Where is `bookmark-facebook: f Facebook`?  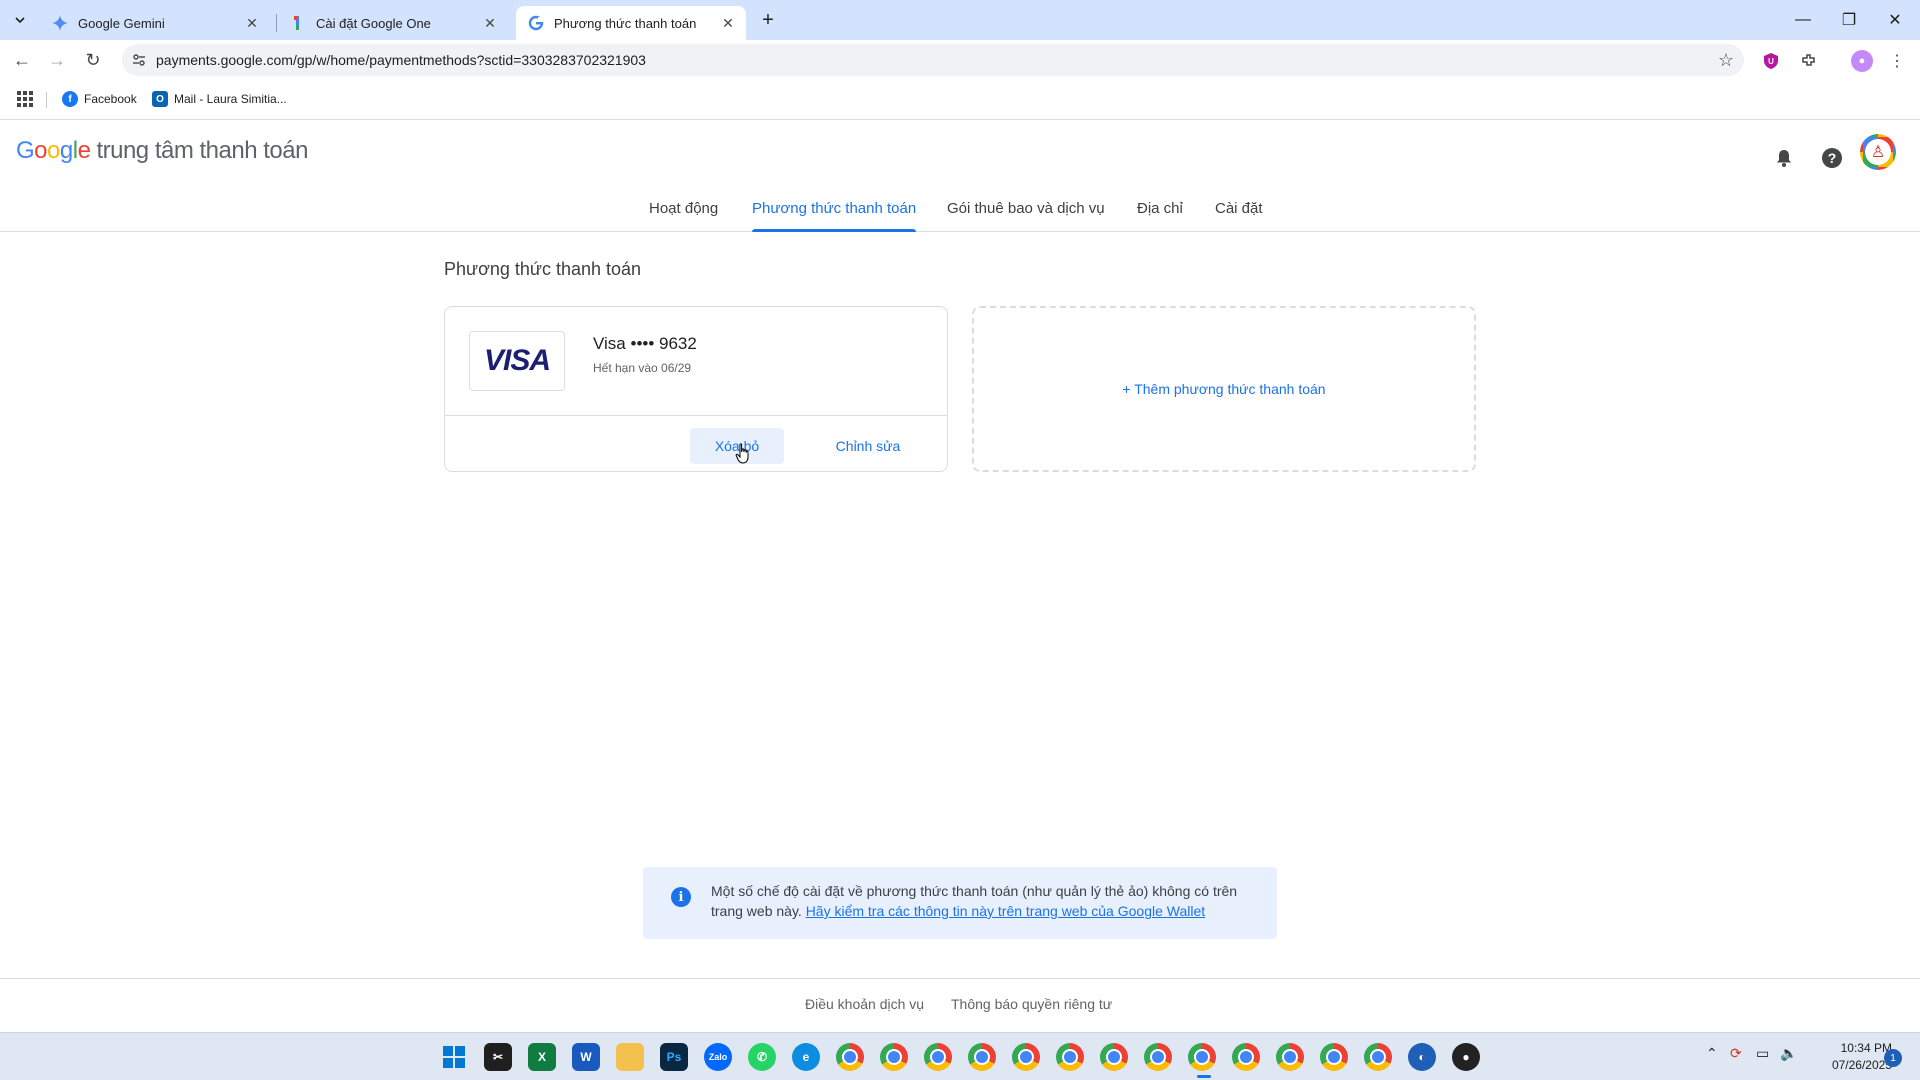
bookmark-facebook: f Facebook is located at coordinates (99, 99).